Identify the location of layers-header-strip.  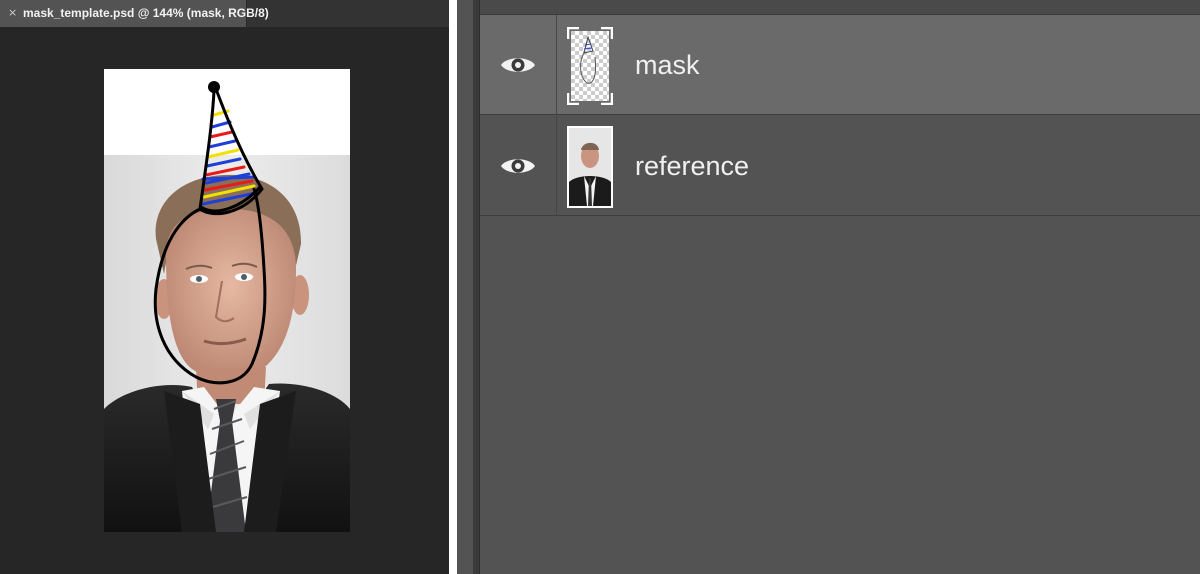
(840, 7).